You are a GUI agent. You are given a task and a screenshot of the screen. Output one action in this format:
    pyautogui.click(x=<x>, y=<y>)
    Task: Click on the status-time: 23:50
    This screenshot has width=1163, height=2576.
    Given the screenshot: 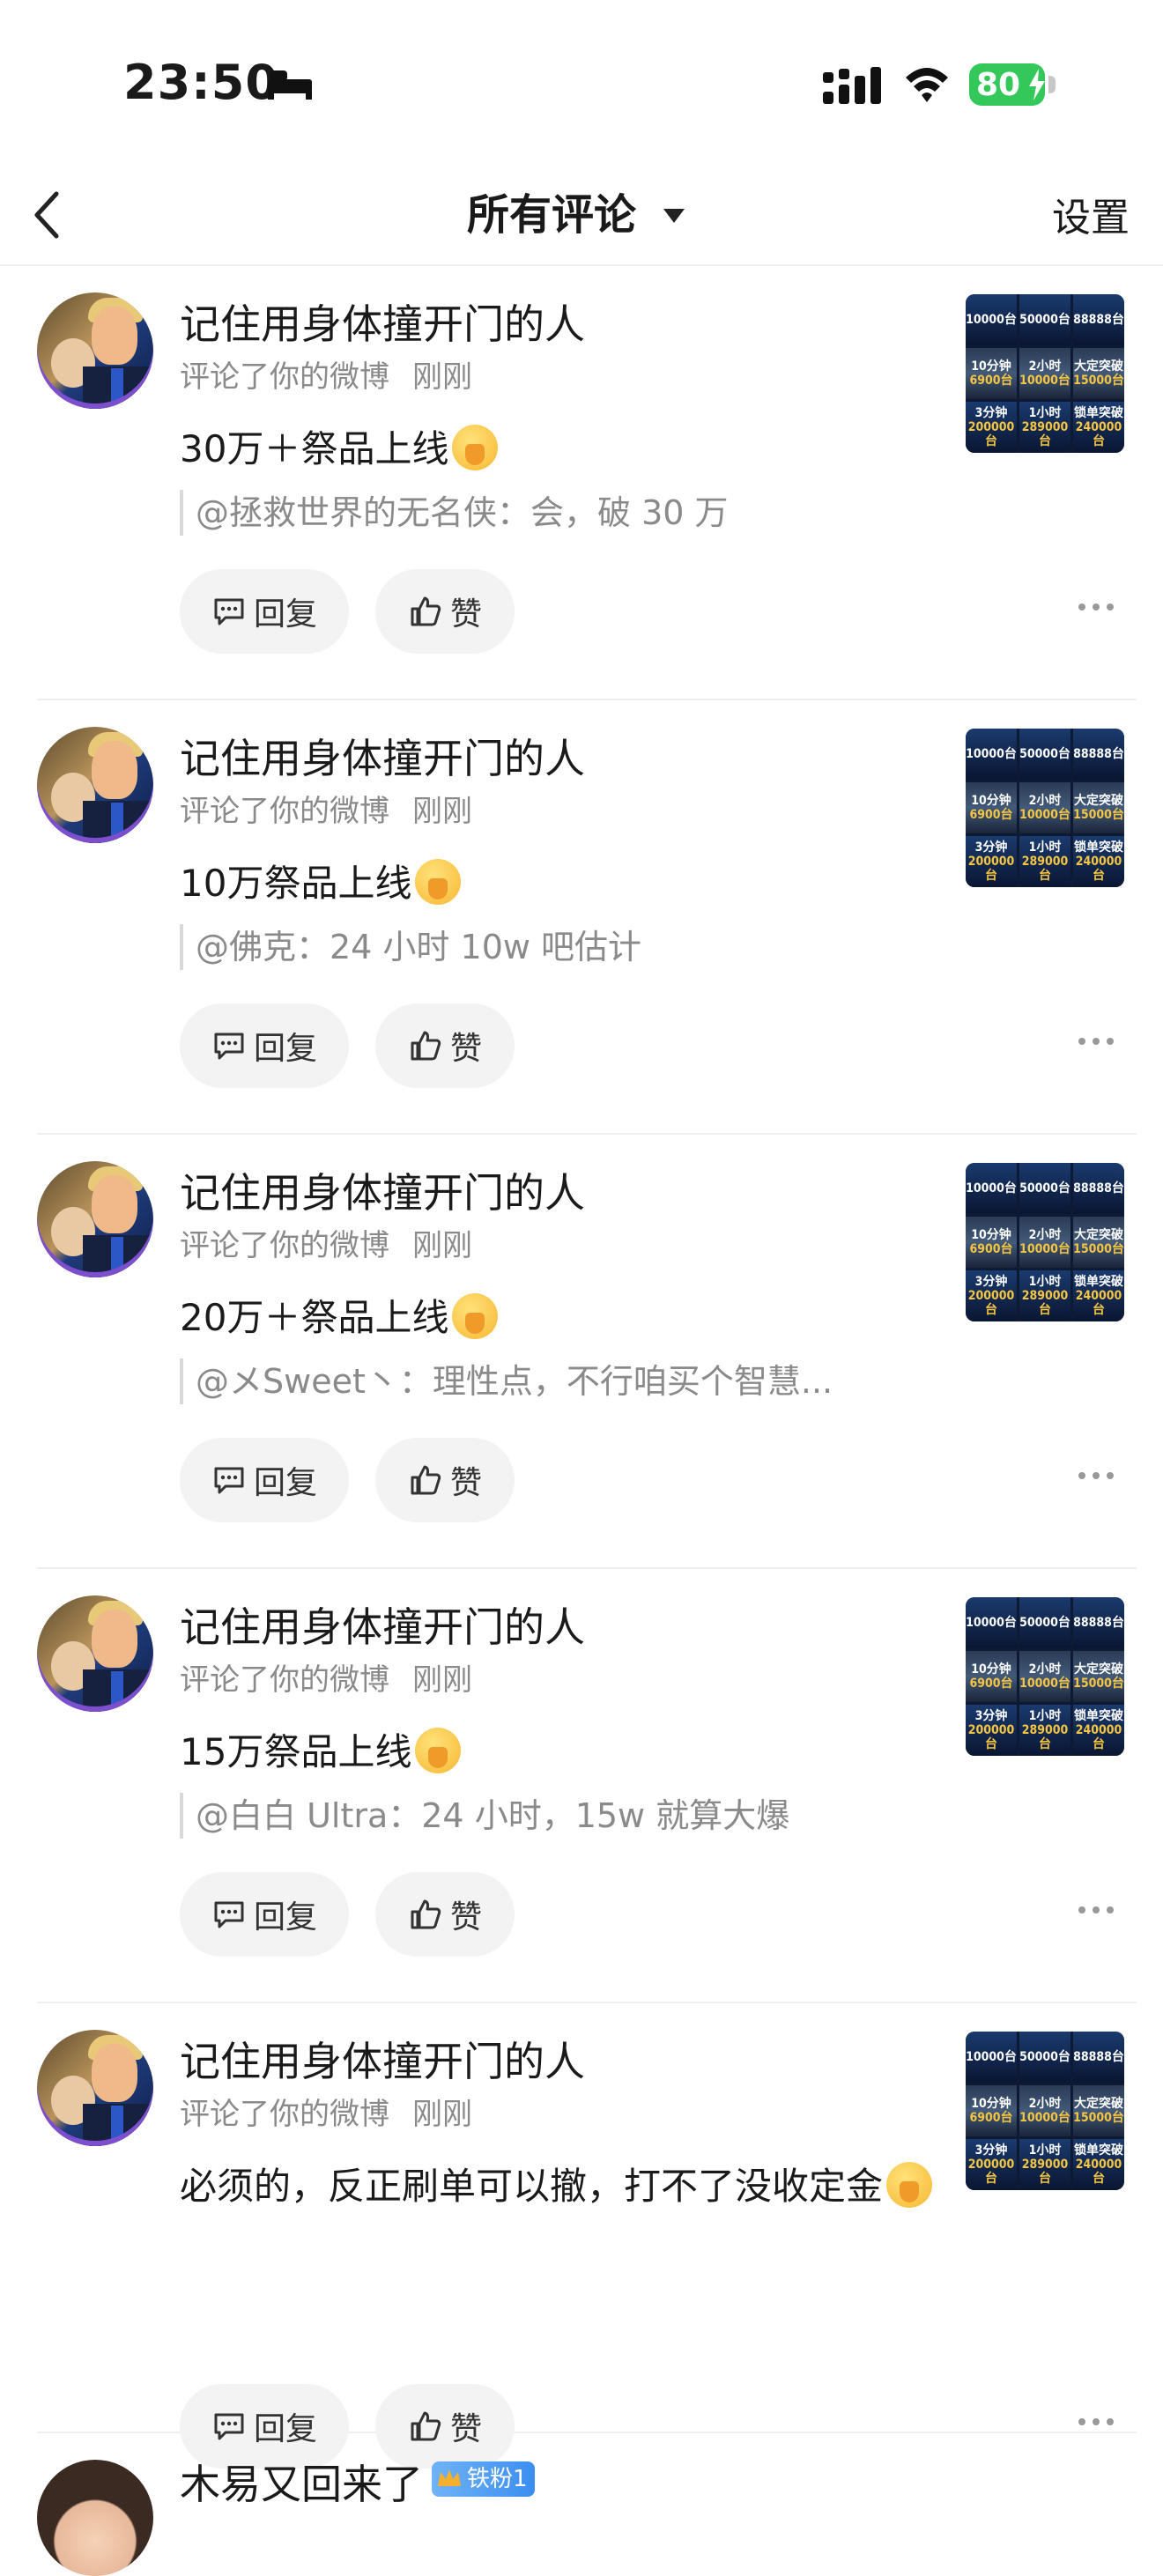 What is the action you would take?
    pyautogui.click(x=201, y=83)
    